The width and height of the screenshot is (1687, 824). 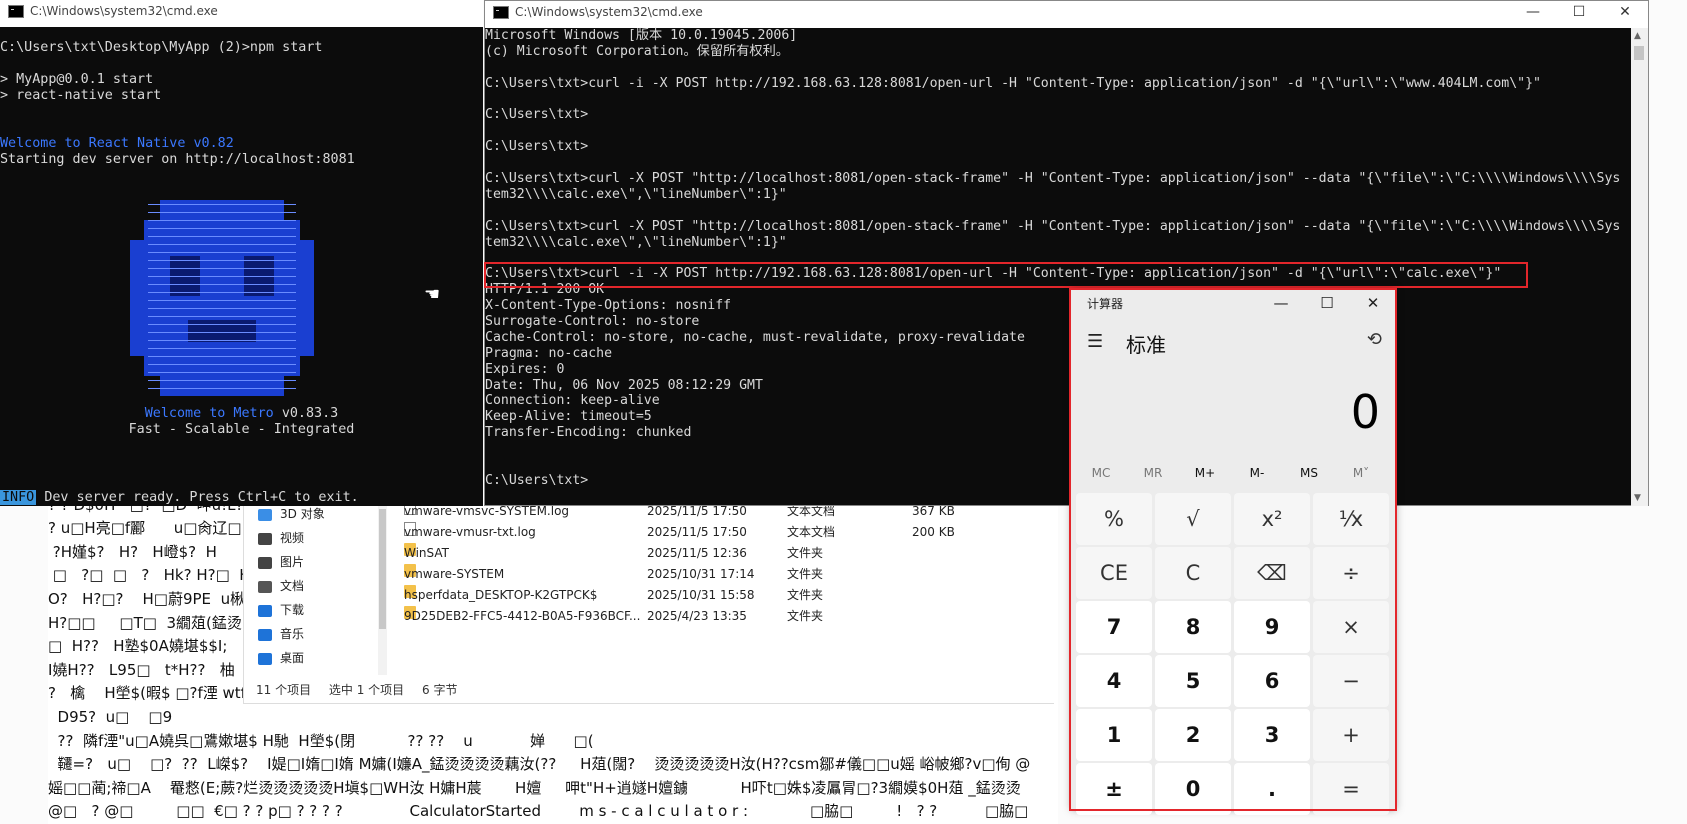 I want to click on cmd2-titlebar: C:\Windows\system32\cmd.exe — ☐ ✕, so click(x=1066, y=14).